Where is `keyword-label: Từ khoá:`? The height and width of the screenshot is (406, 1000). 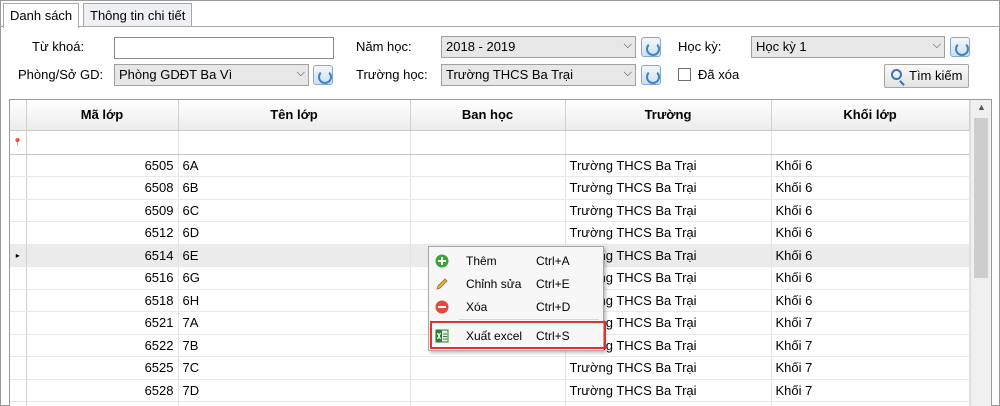 keyword-label: Từ khoá: is located at coordinates (58, 46).